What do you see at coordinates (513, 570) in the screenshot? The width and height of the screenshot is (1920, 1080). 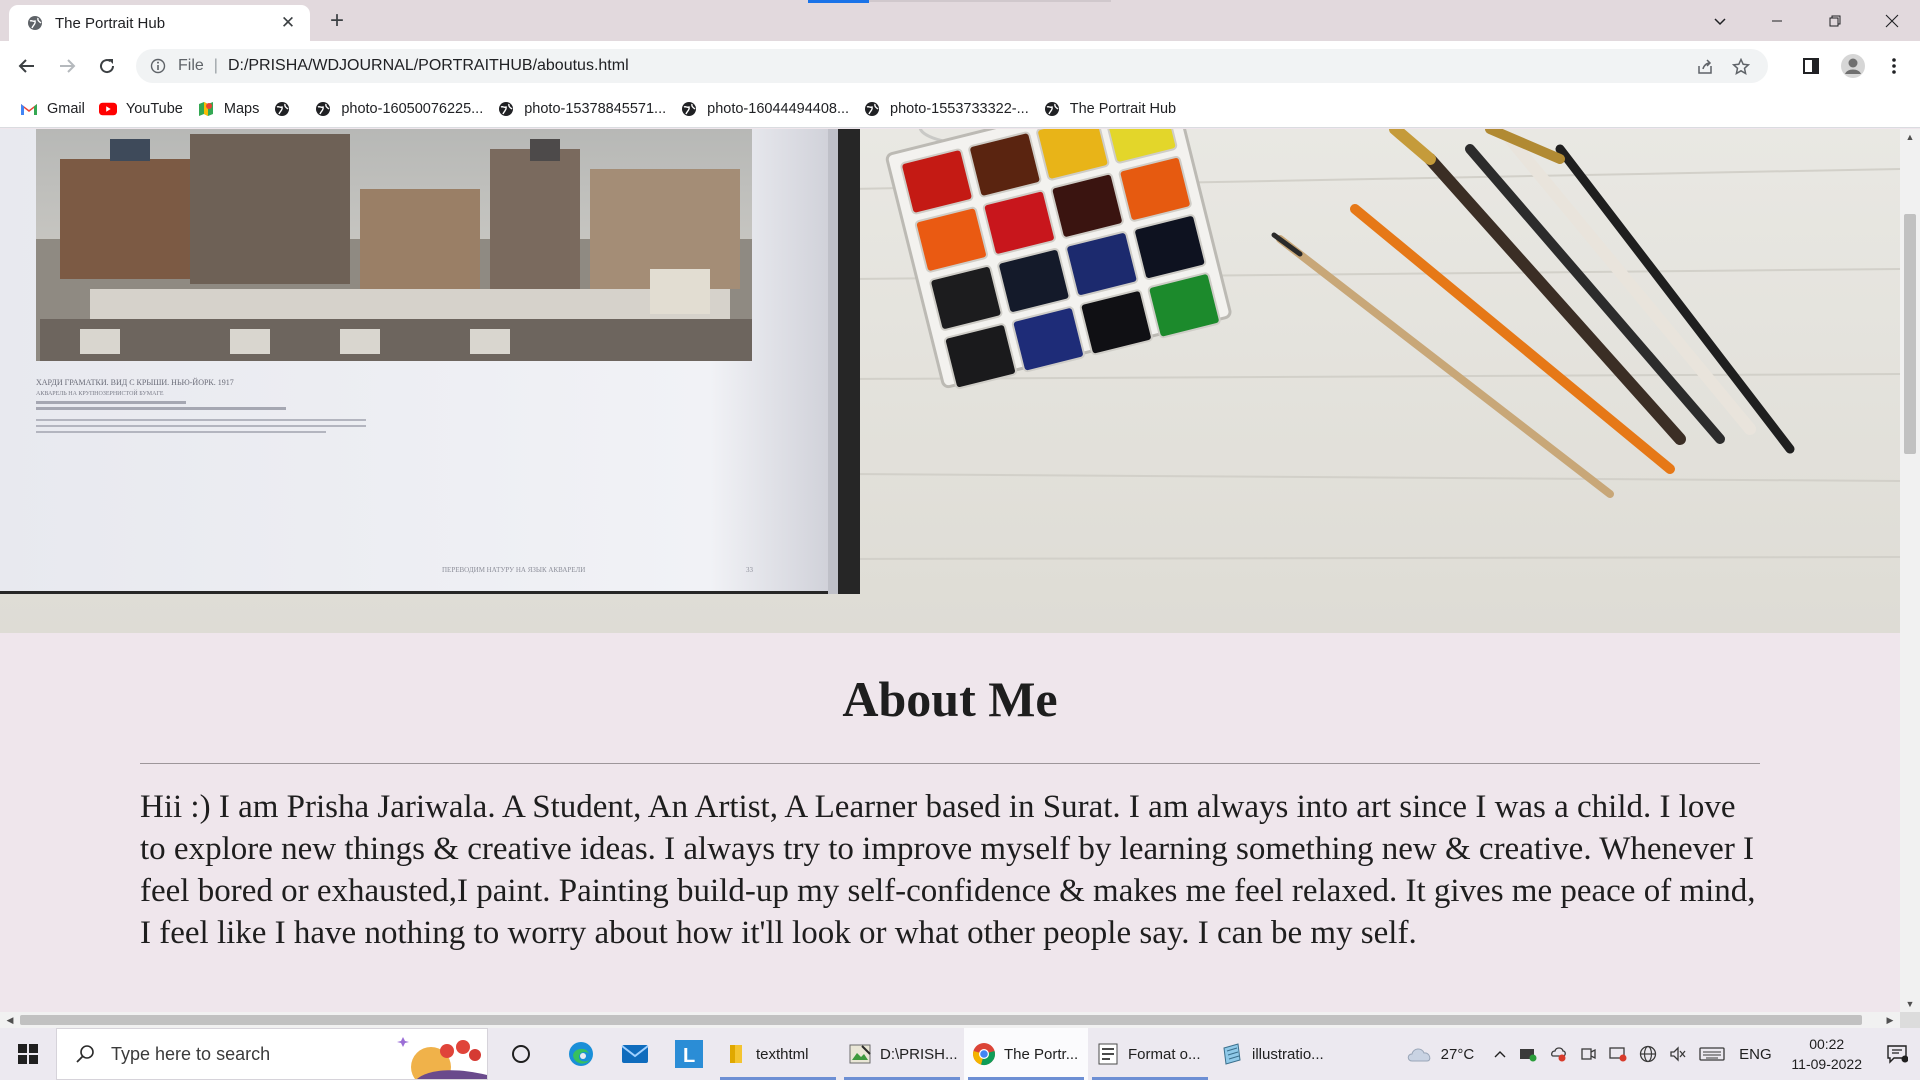 I see `book-footer-text: ПЕРЕВОДИМ НАТУРУ НА ЯЗЫК АКВАРЕЛИ` at bounding box center [513, 570].